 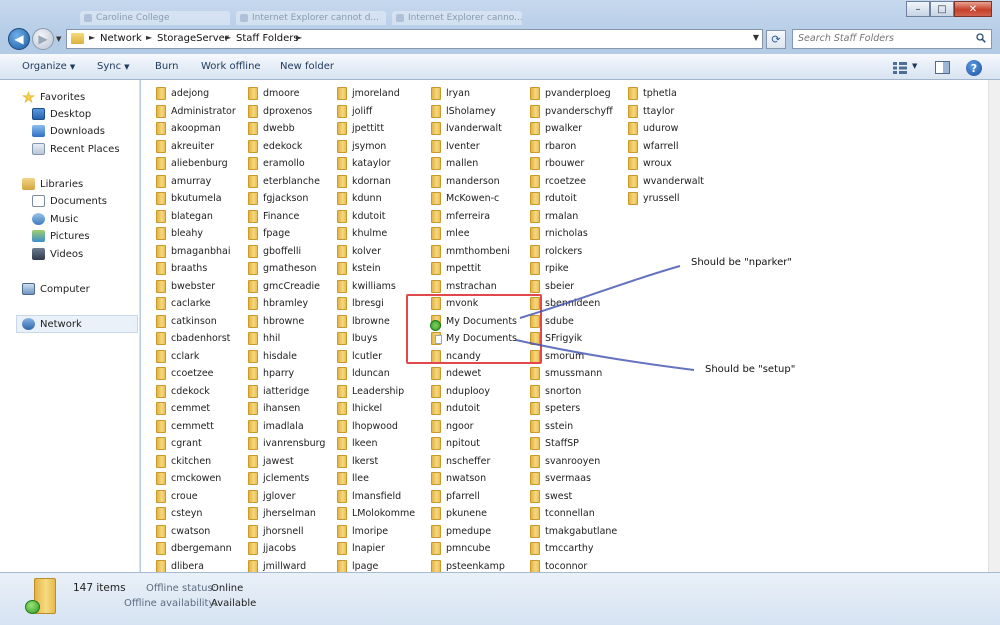 What do you see at coordinates (474, 462) in the screenshot?
I see `folder-item: nscheffer` at bounding box center [474, 462].